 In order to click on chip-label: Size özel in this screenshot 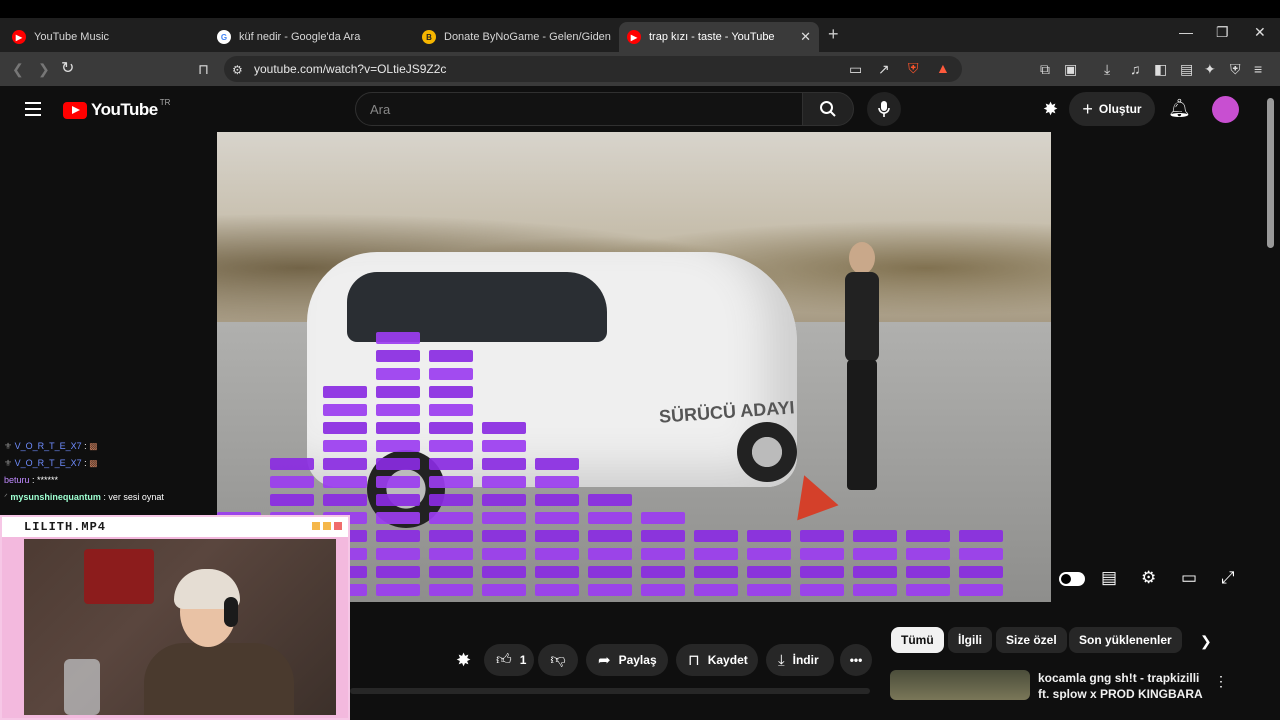, I will do `click(1031, 640)`.